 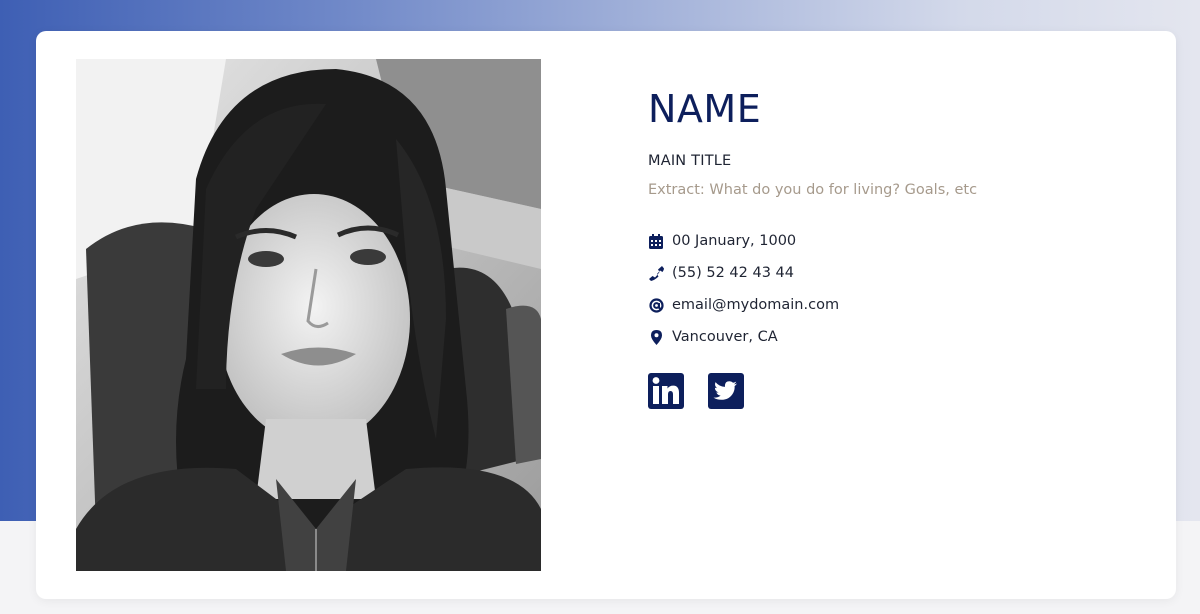 What do you see at coordinates (734, 241) in the screenshot?
I see `detail-birthdate-text: 00 January, 1000` at bounding box center [734, 241].